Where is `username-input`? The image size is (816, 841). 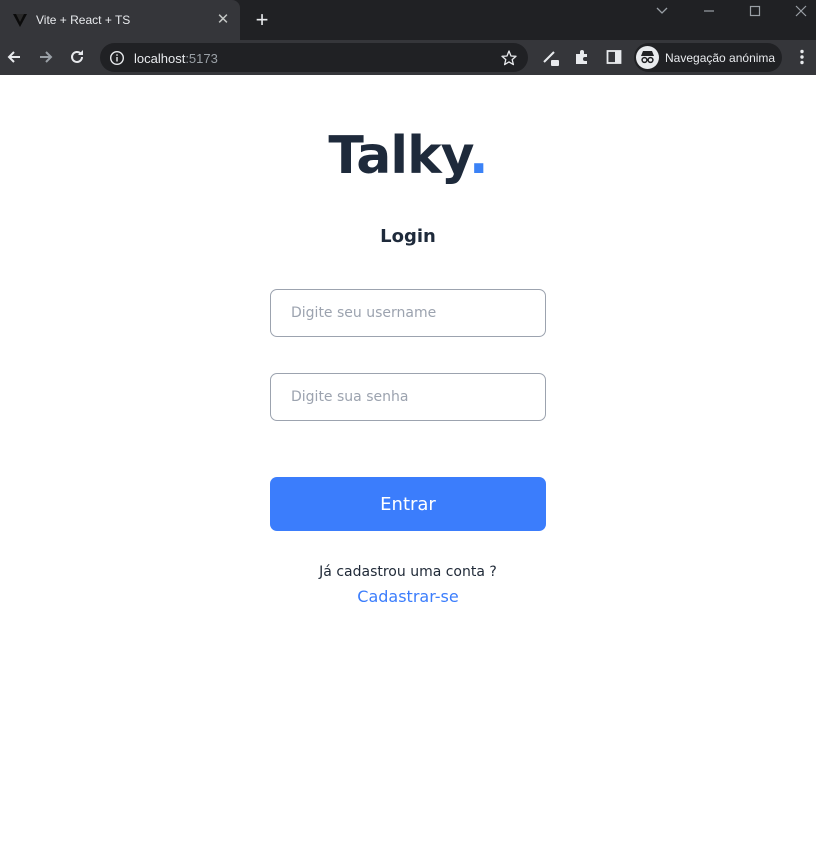
username-input is located at coordinates (408, 313).